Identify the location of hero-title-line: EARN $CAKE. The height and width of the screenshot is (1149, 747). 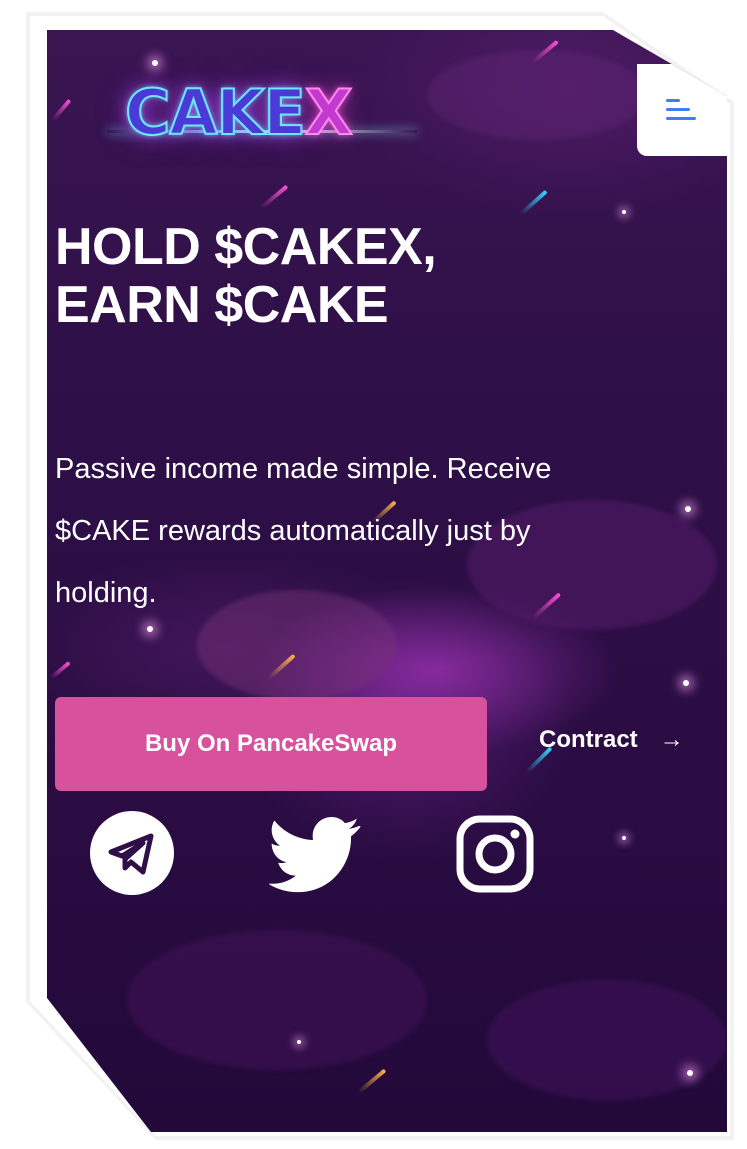
(222, 305).